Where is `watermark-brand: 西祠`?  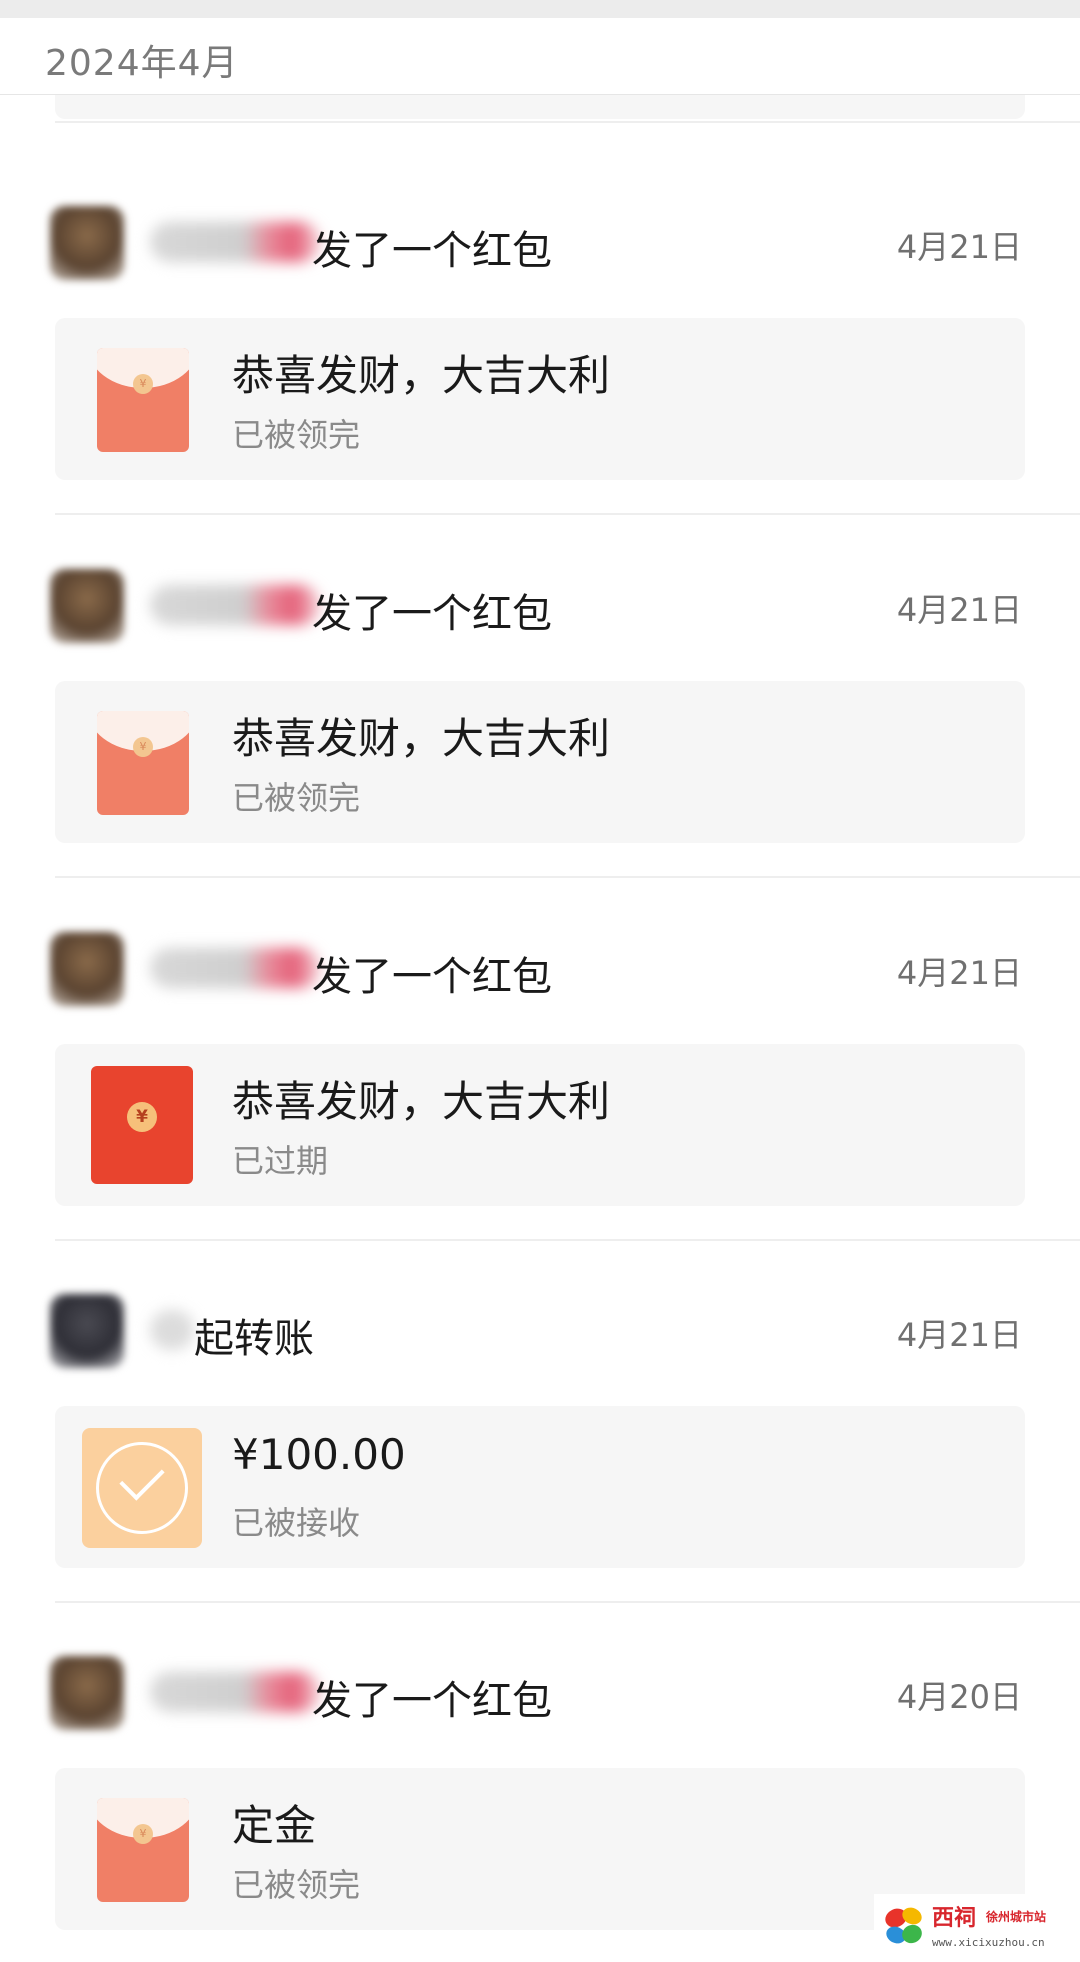 watermark-brand: 西祠 is located at coordinates (954, 1918).